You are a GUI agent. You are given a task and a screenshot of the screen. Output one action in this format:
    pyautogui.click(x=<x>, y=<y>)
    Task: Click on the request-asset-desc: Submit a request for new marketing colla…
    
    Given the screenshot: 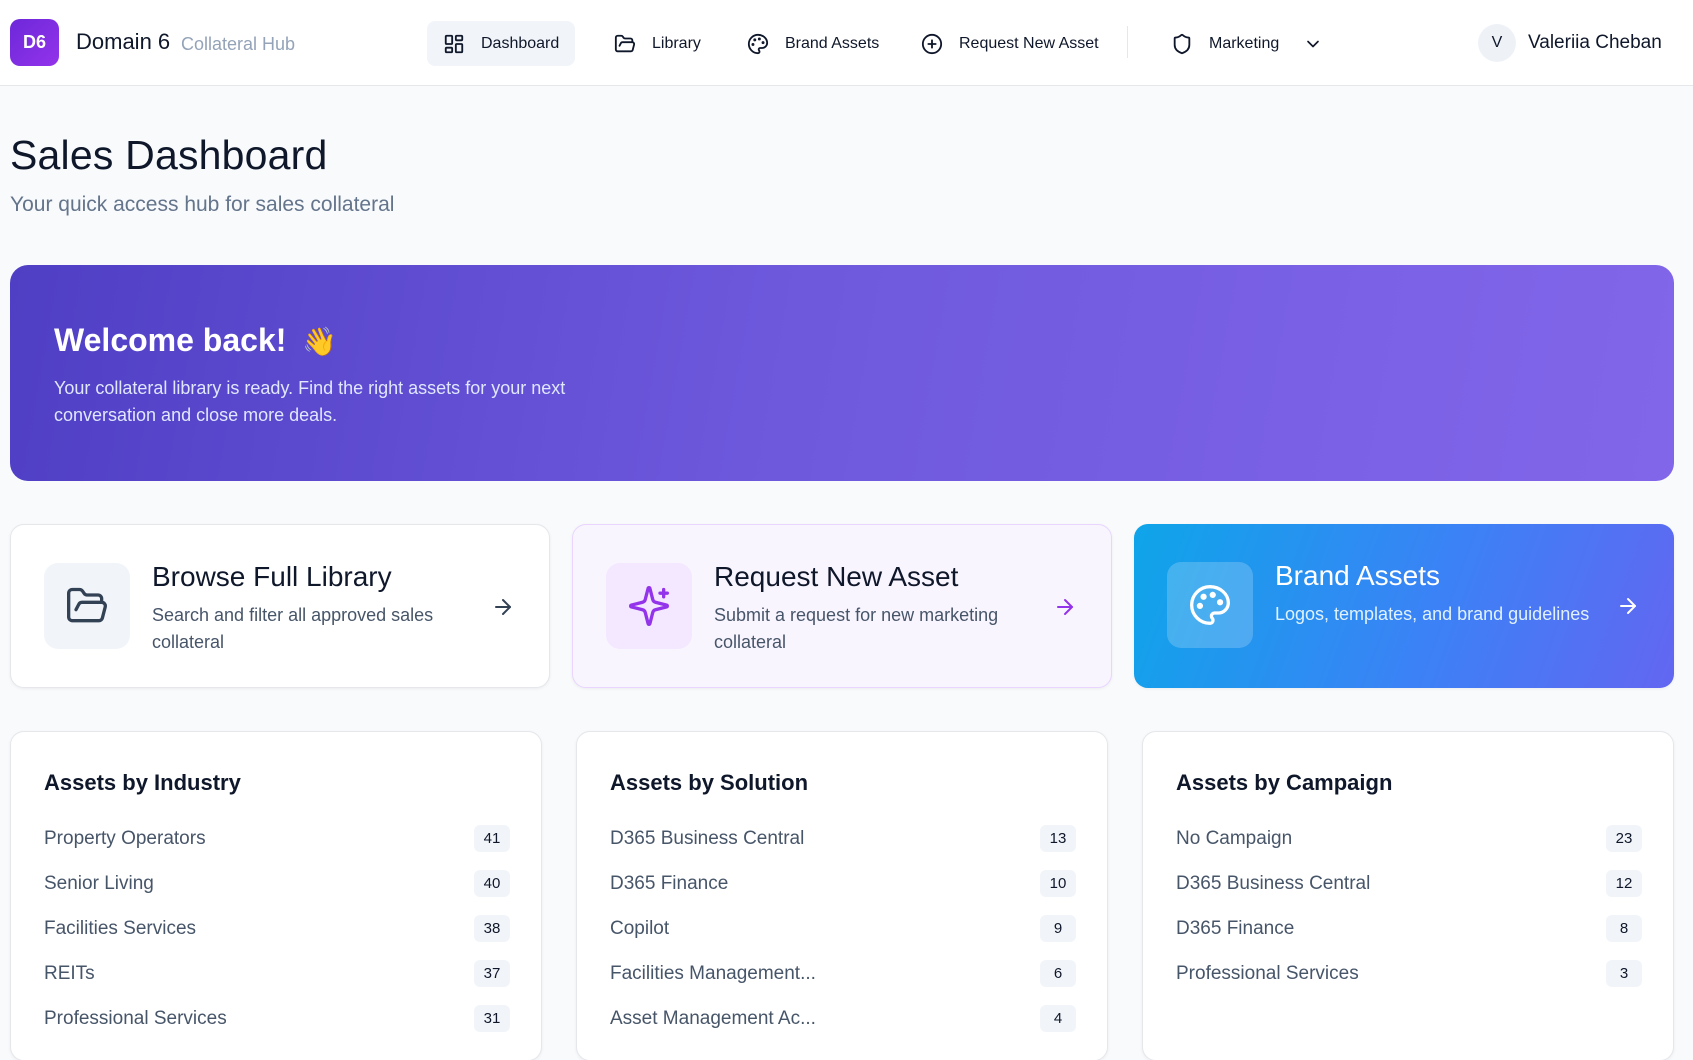 What is the action you would take?
    pyautogui.click(x=856, y=628)
    